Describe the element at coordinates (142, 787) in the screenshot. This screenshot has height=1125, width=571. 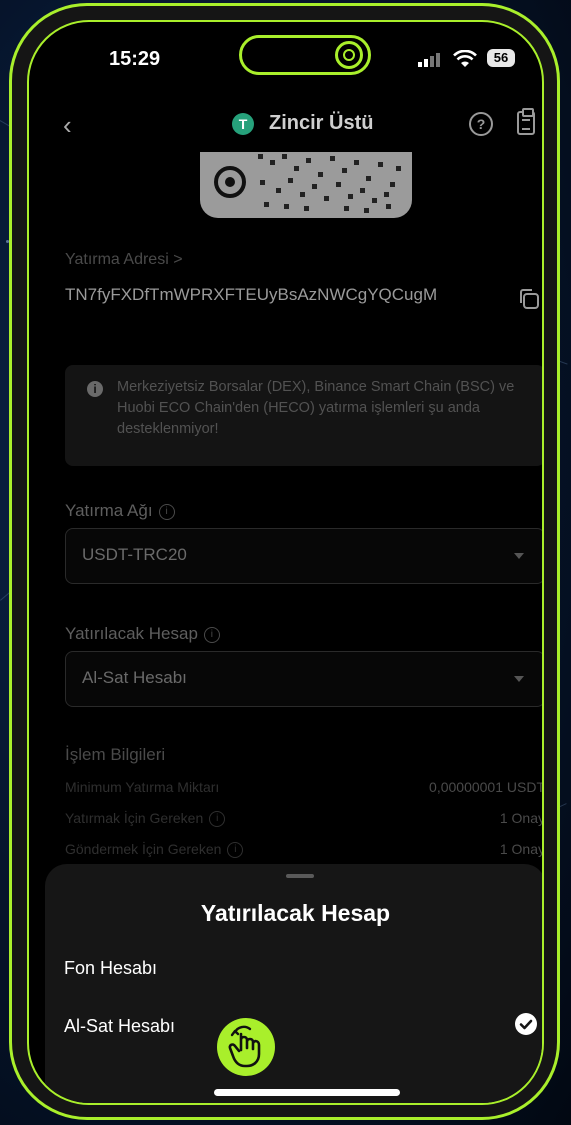
I see `info-row-label: Minimum Yatırma Miktarı` at that location.